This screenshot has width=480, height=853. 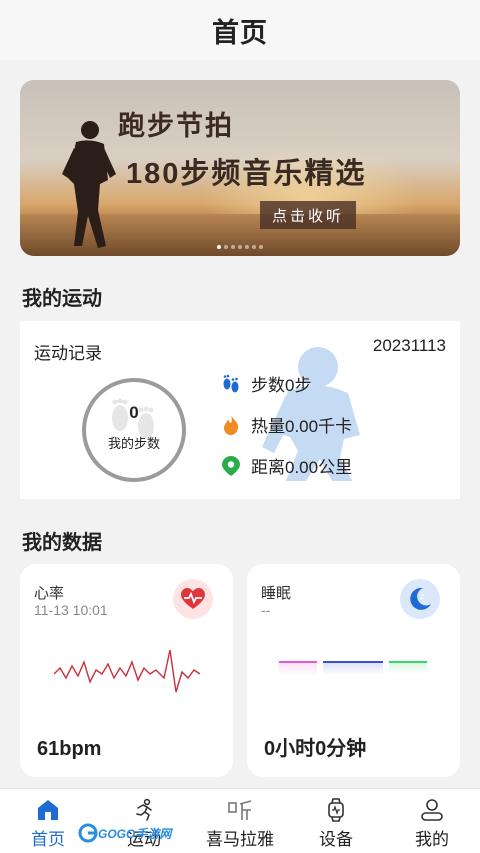 What do you see at coordinates (240, 810) in the screenshot?
I see `ting-icon` at bounding box center [240, 810].